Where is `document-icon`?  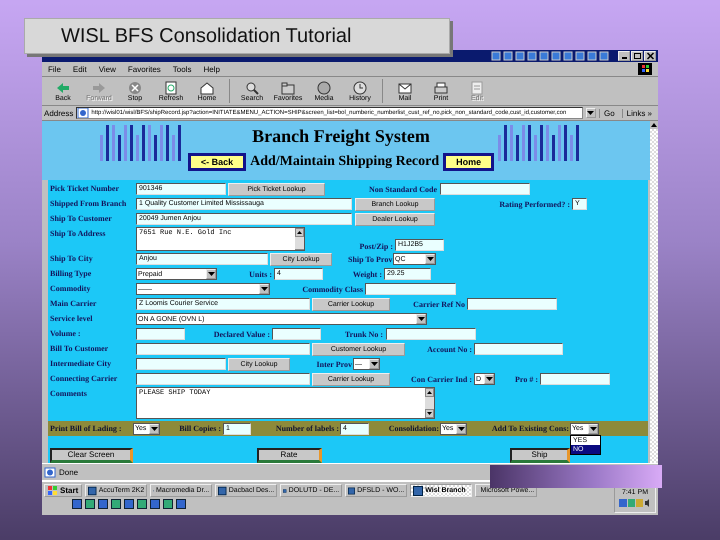
document-icon is located at coordinates (171, 87).